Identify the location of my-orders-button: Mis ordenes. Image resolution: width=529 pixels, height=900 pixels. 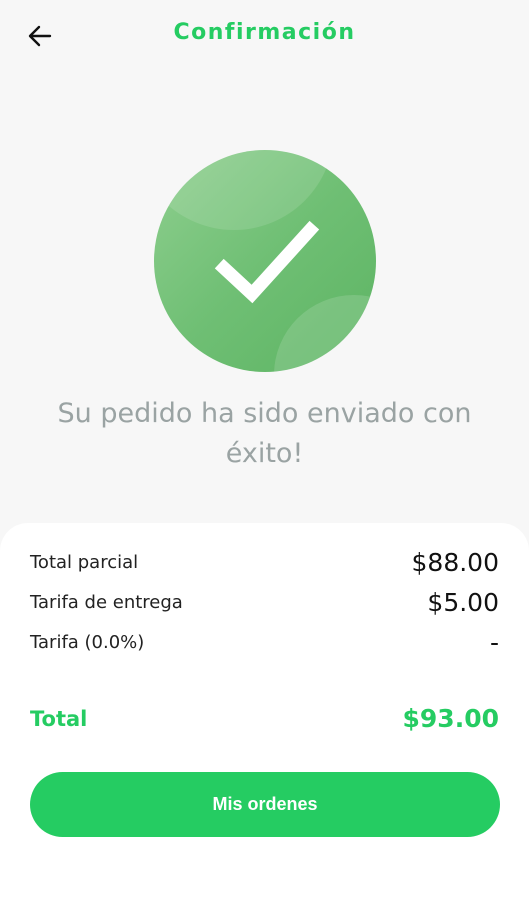
(265, 804).